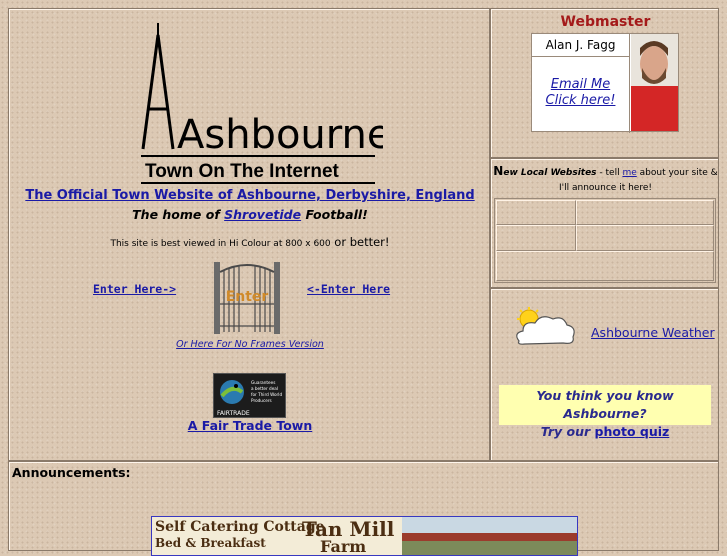  Describe the element at coordinates (580, 84) in the screenshot. I see `email-me-label: Email Me` at that location.